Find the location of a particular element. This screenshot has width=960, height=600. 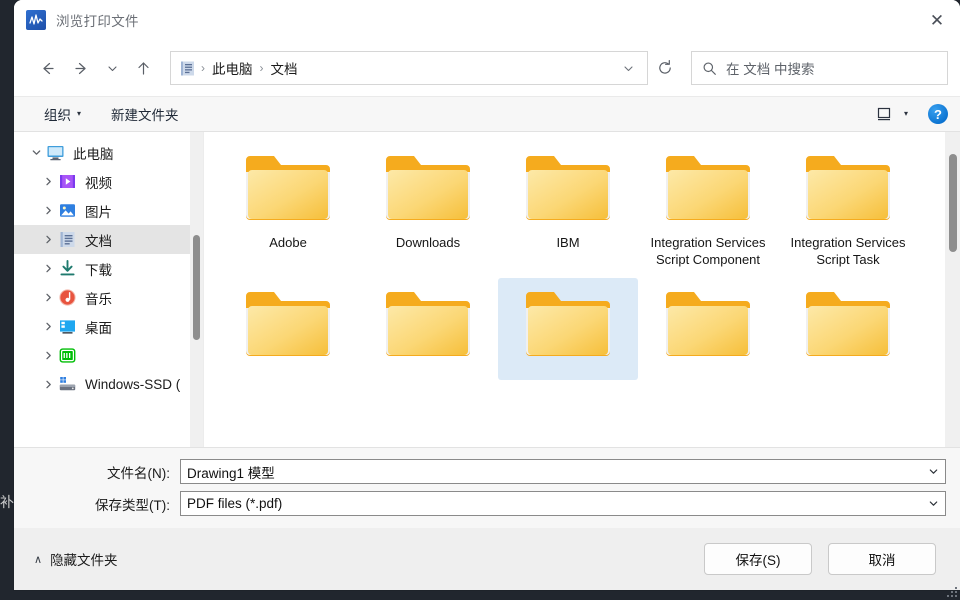

sidebar-item-documents: 文档 is located at coordinates (108, 239).